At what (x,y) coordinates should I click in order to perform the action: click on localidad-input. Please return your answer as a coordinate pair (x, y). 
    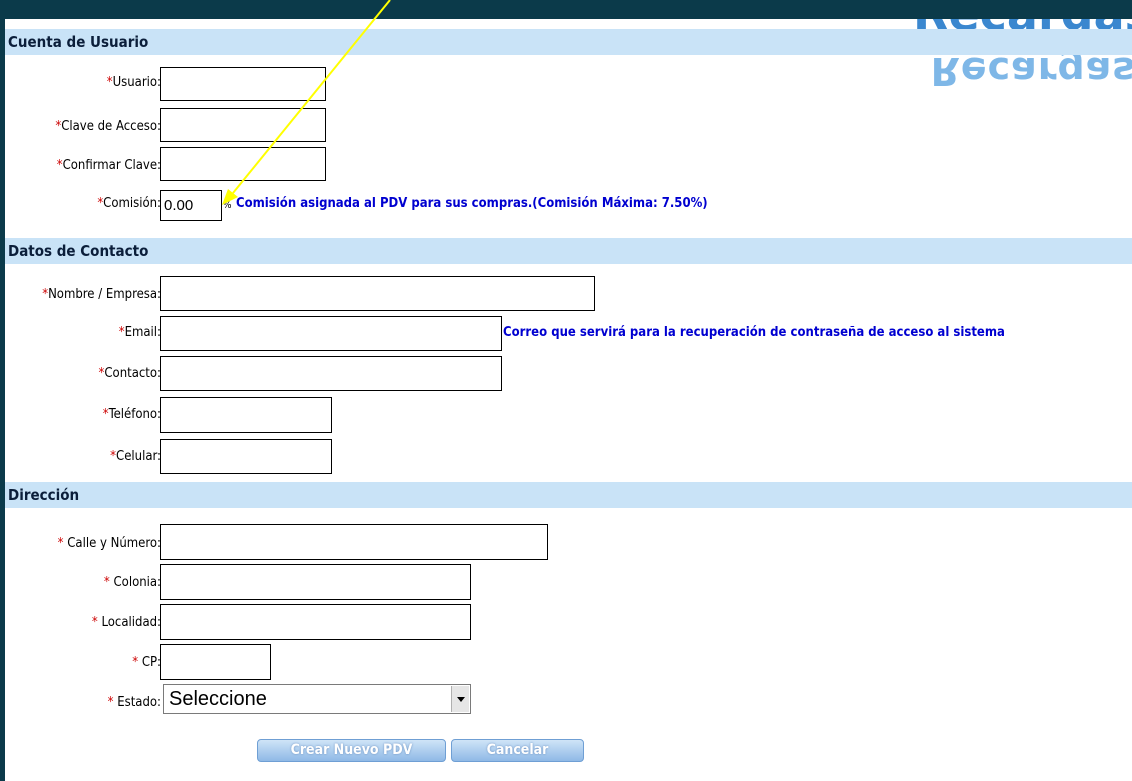
    Looking at the image, I should click on (315, 622).